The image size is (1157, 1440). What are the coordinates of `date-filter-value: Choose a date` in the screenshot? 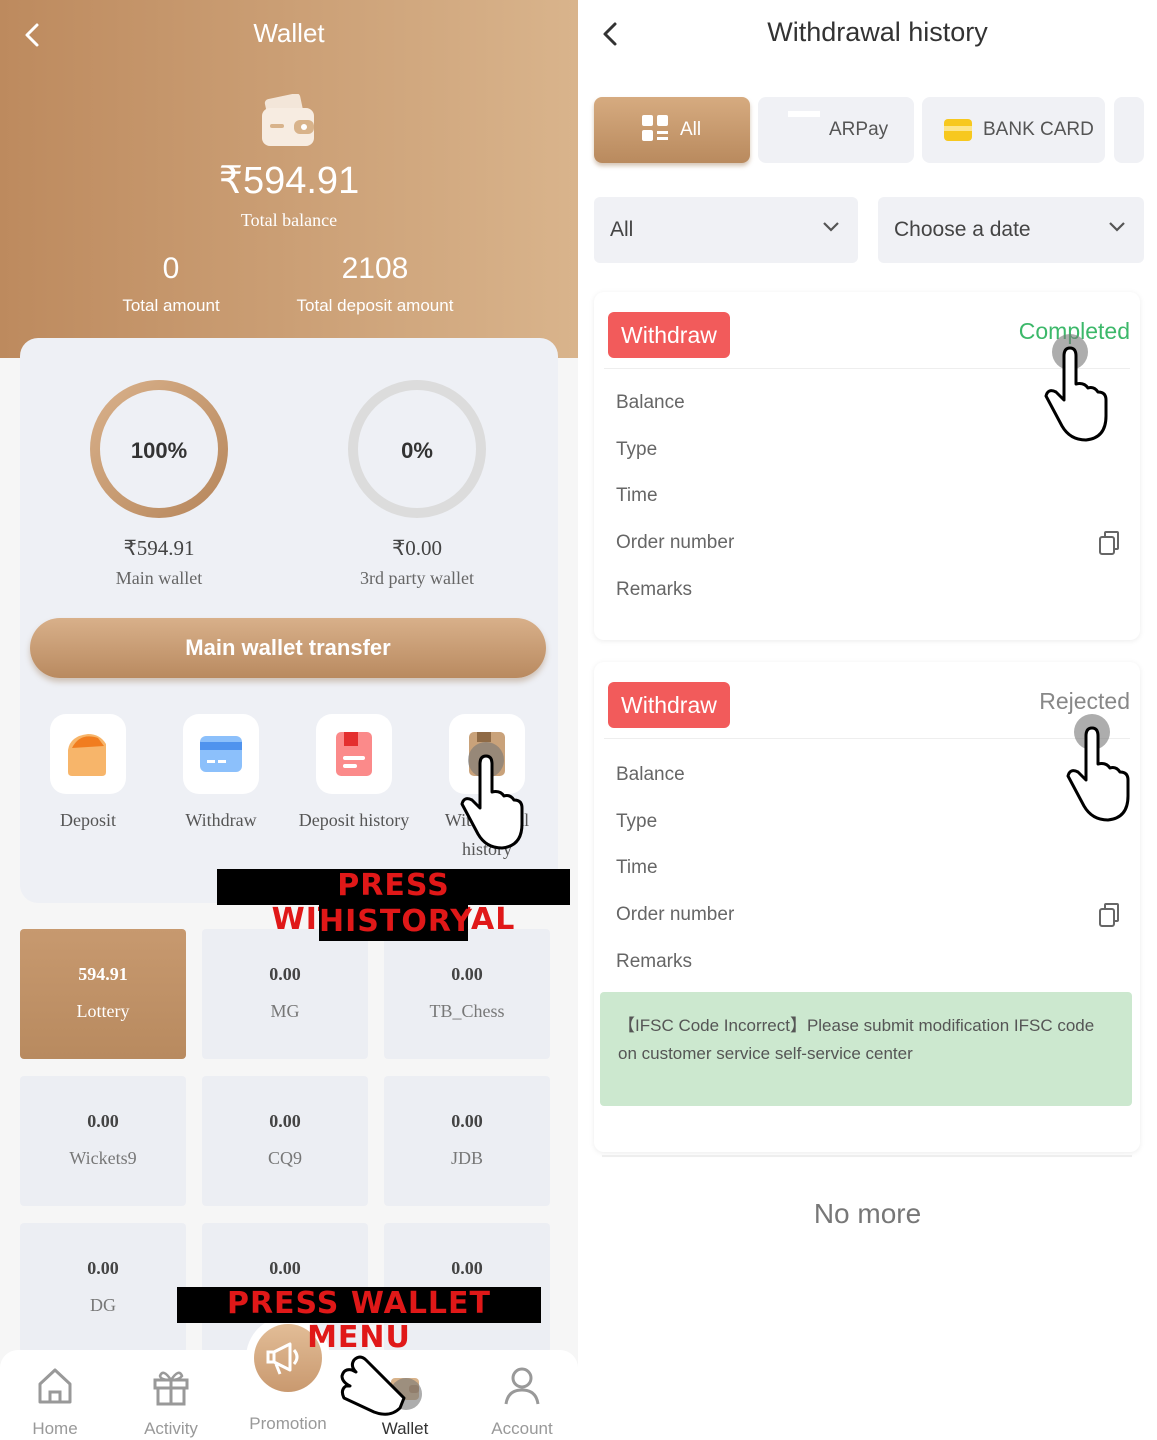 It's located at (962, 229).